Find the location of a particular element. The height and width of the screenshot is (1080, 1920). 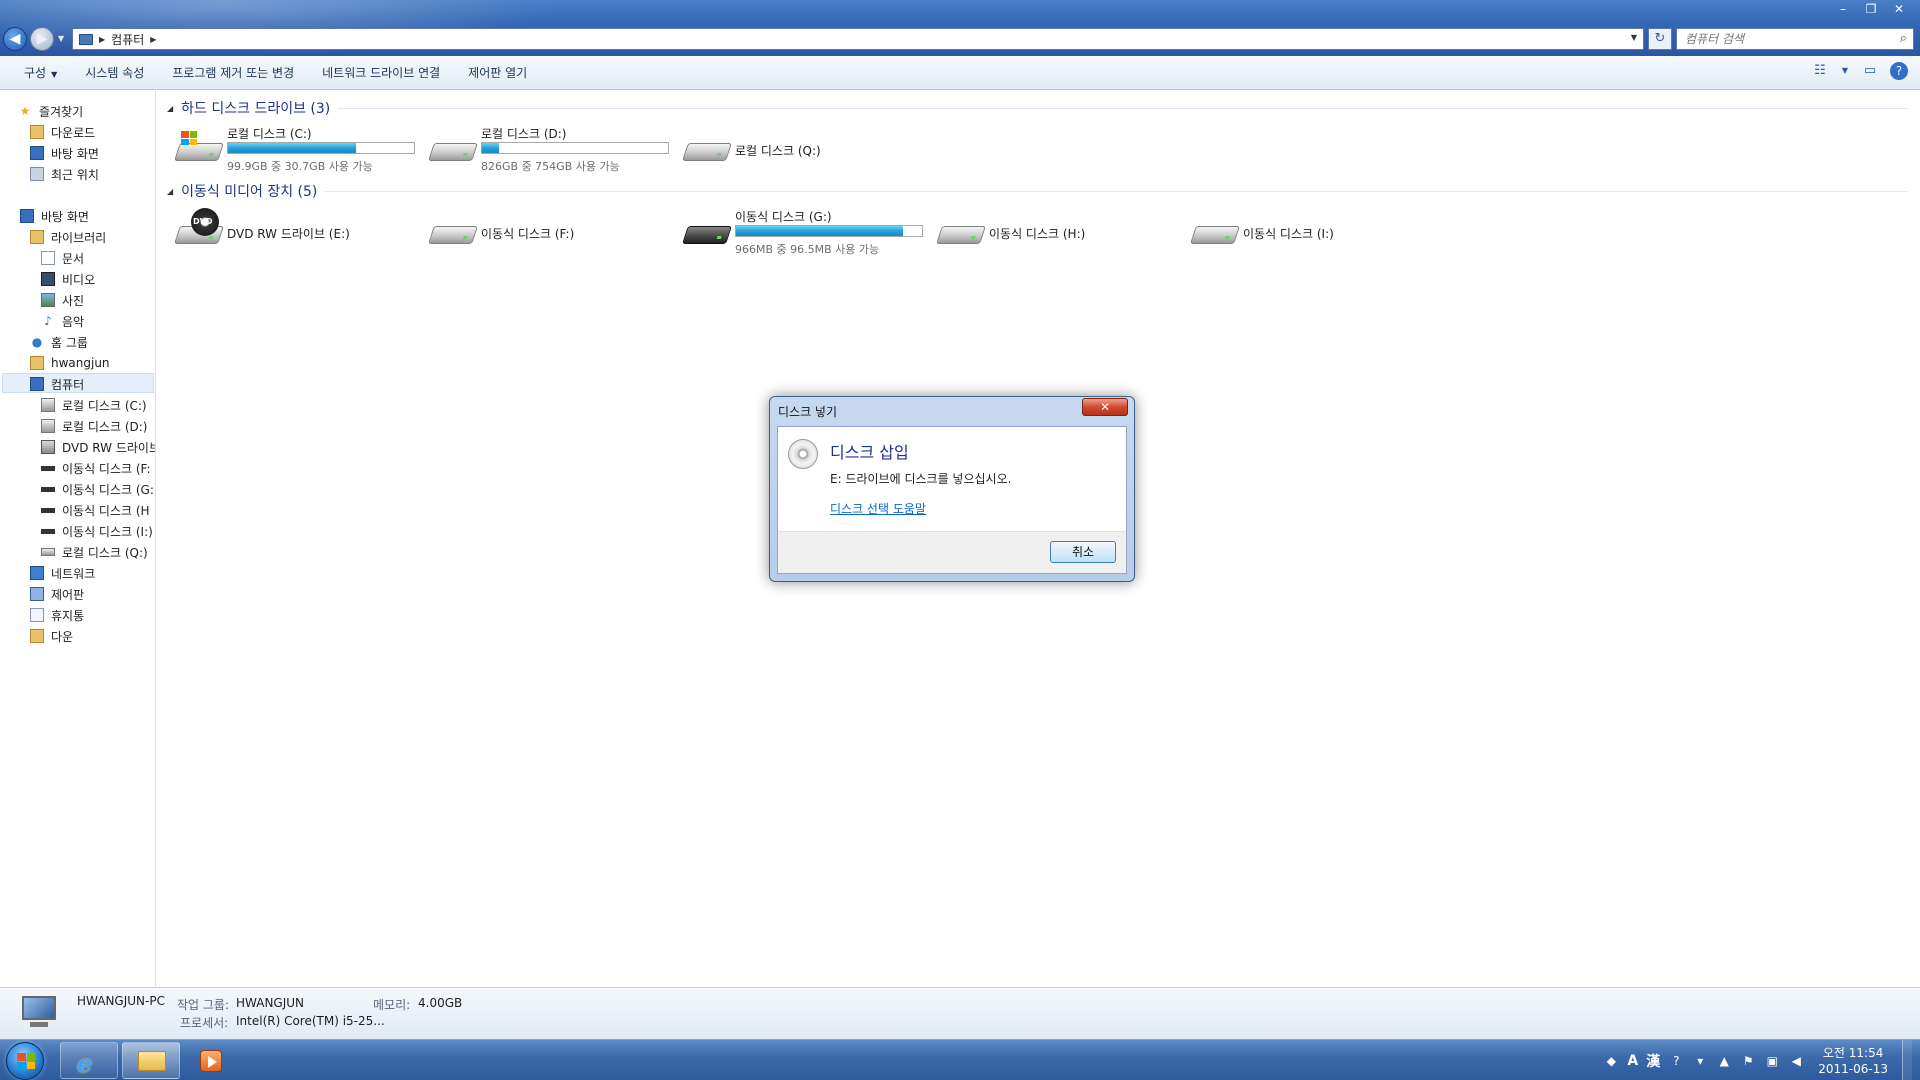

explorer-folder-icon is located at coordinates (152, 1061).